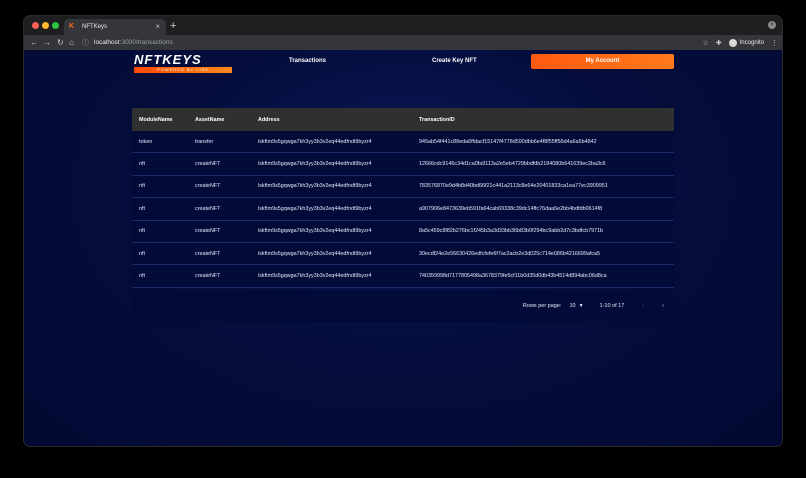  Describe the element at coordinates (705, 43) in the screenshot. I see `bookmark-star-icon: ☆` at that location.